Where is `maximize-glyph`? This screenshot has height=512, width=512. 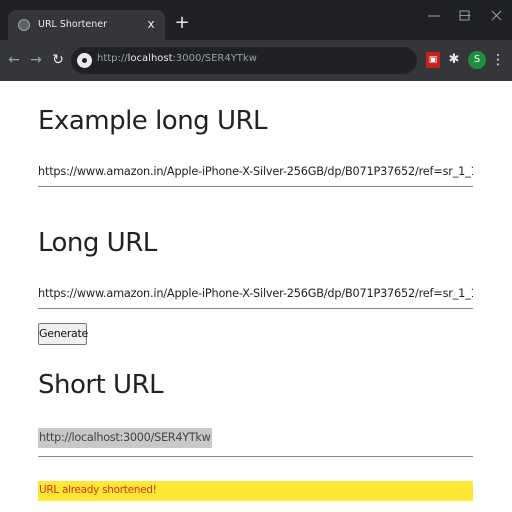
maximize-glyph is located at coordinates (464, 15).